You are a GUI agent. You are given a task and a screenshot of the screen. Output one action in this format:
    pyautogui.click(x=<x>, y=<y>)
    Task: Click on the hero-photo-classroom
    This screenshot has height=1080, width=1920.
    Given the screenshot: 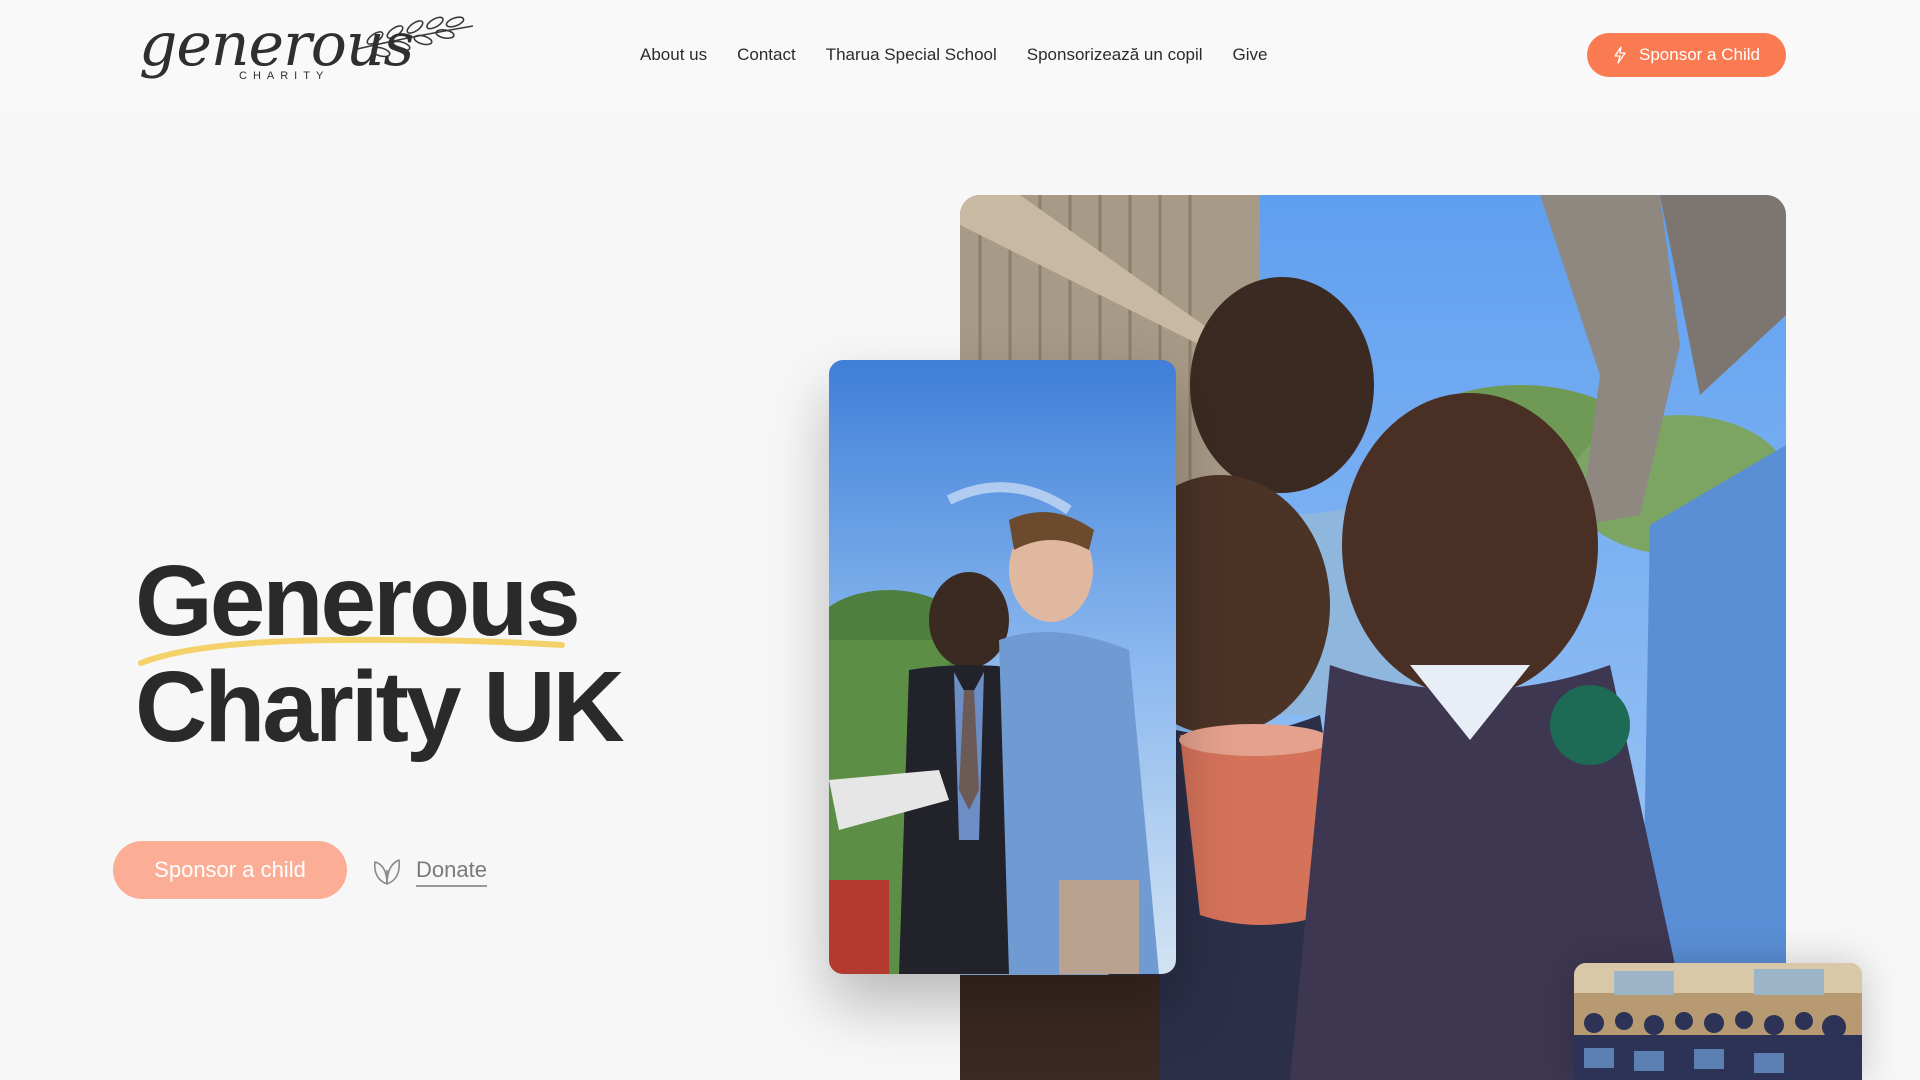 What is the action you would take?
    pyautogui.click(x=1718, y=1021)
    